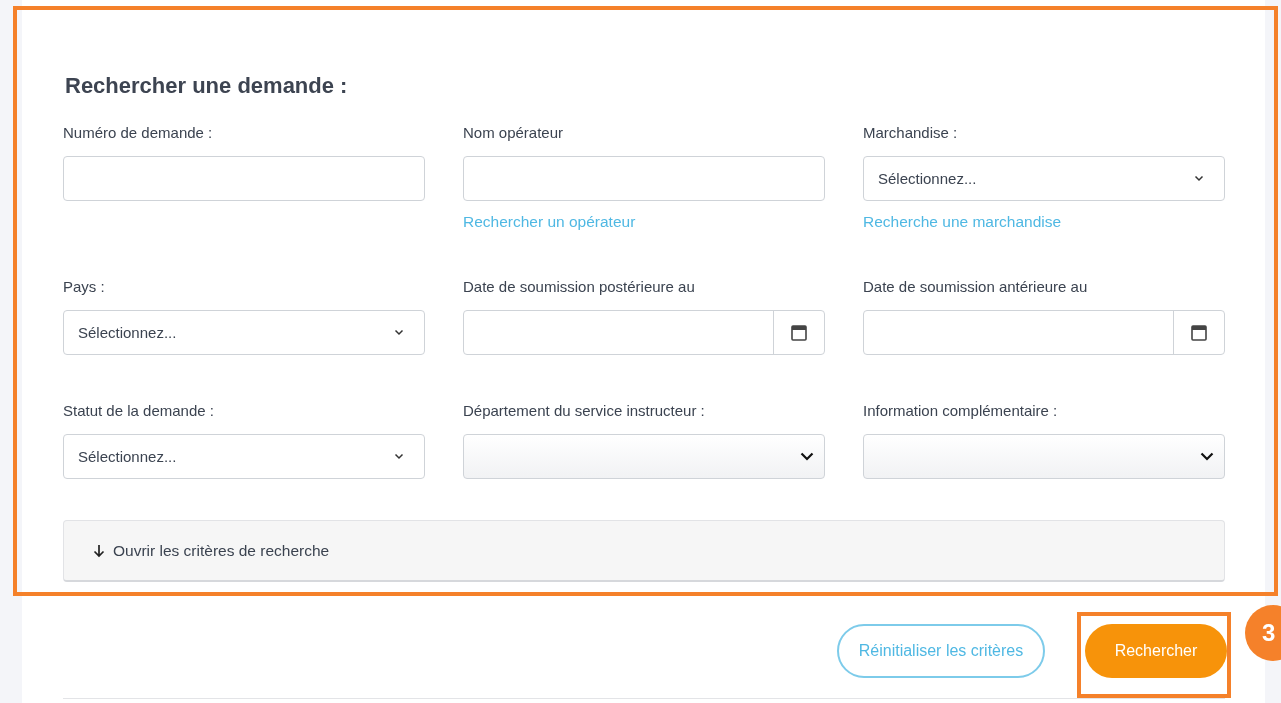 Image resolution: width=1281 pixels, height=703 pixels. Describe the element at coordinates (975, 287) in the screenshot. I see `field-label: Date de soumission antérieure au` at that location.